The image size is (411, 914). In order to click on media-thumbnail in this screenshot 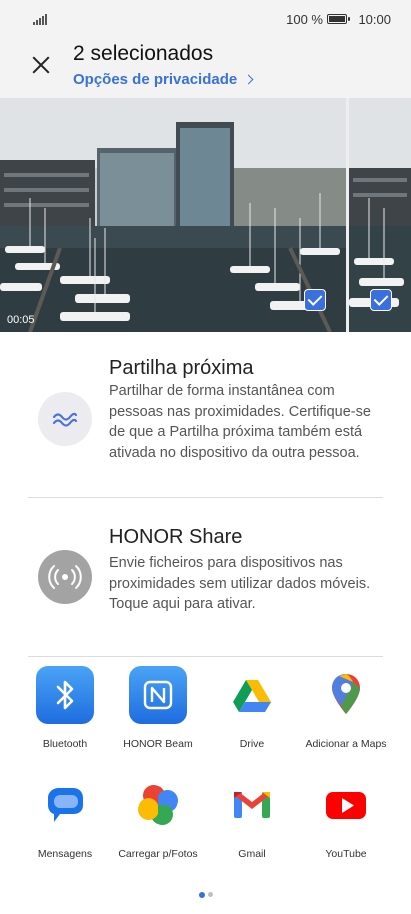, I will do `click(380, 215)`.